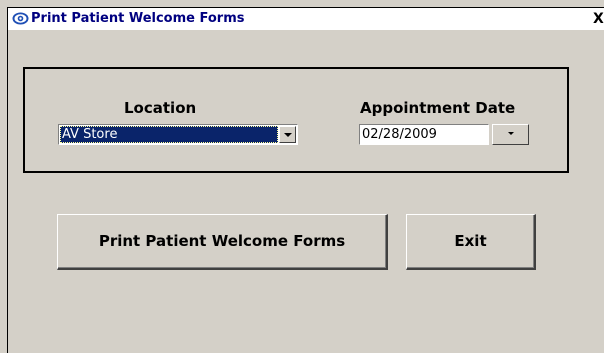 The image size is (604, 353). I want to click on location-dropdown-button, so click(287, 134).